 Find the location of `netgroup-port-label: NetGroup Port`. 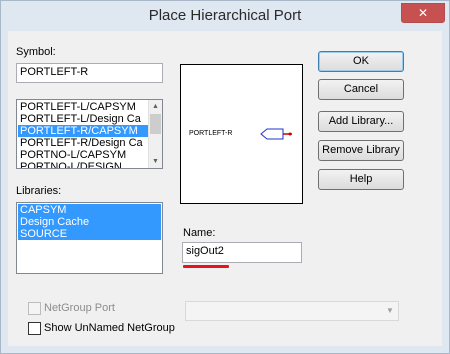

netgroup-port-label: NetGroup Port is located at coordinates (79, 308).